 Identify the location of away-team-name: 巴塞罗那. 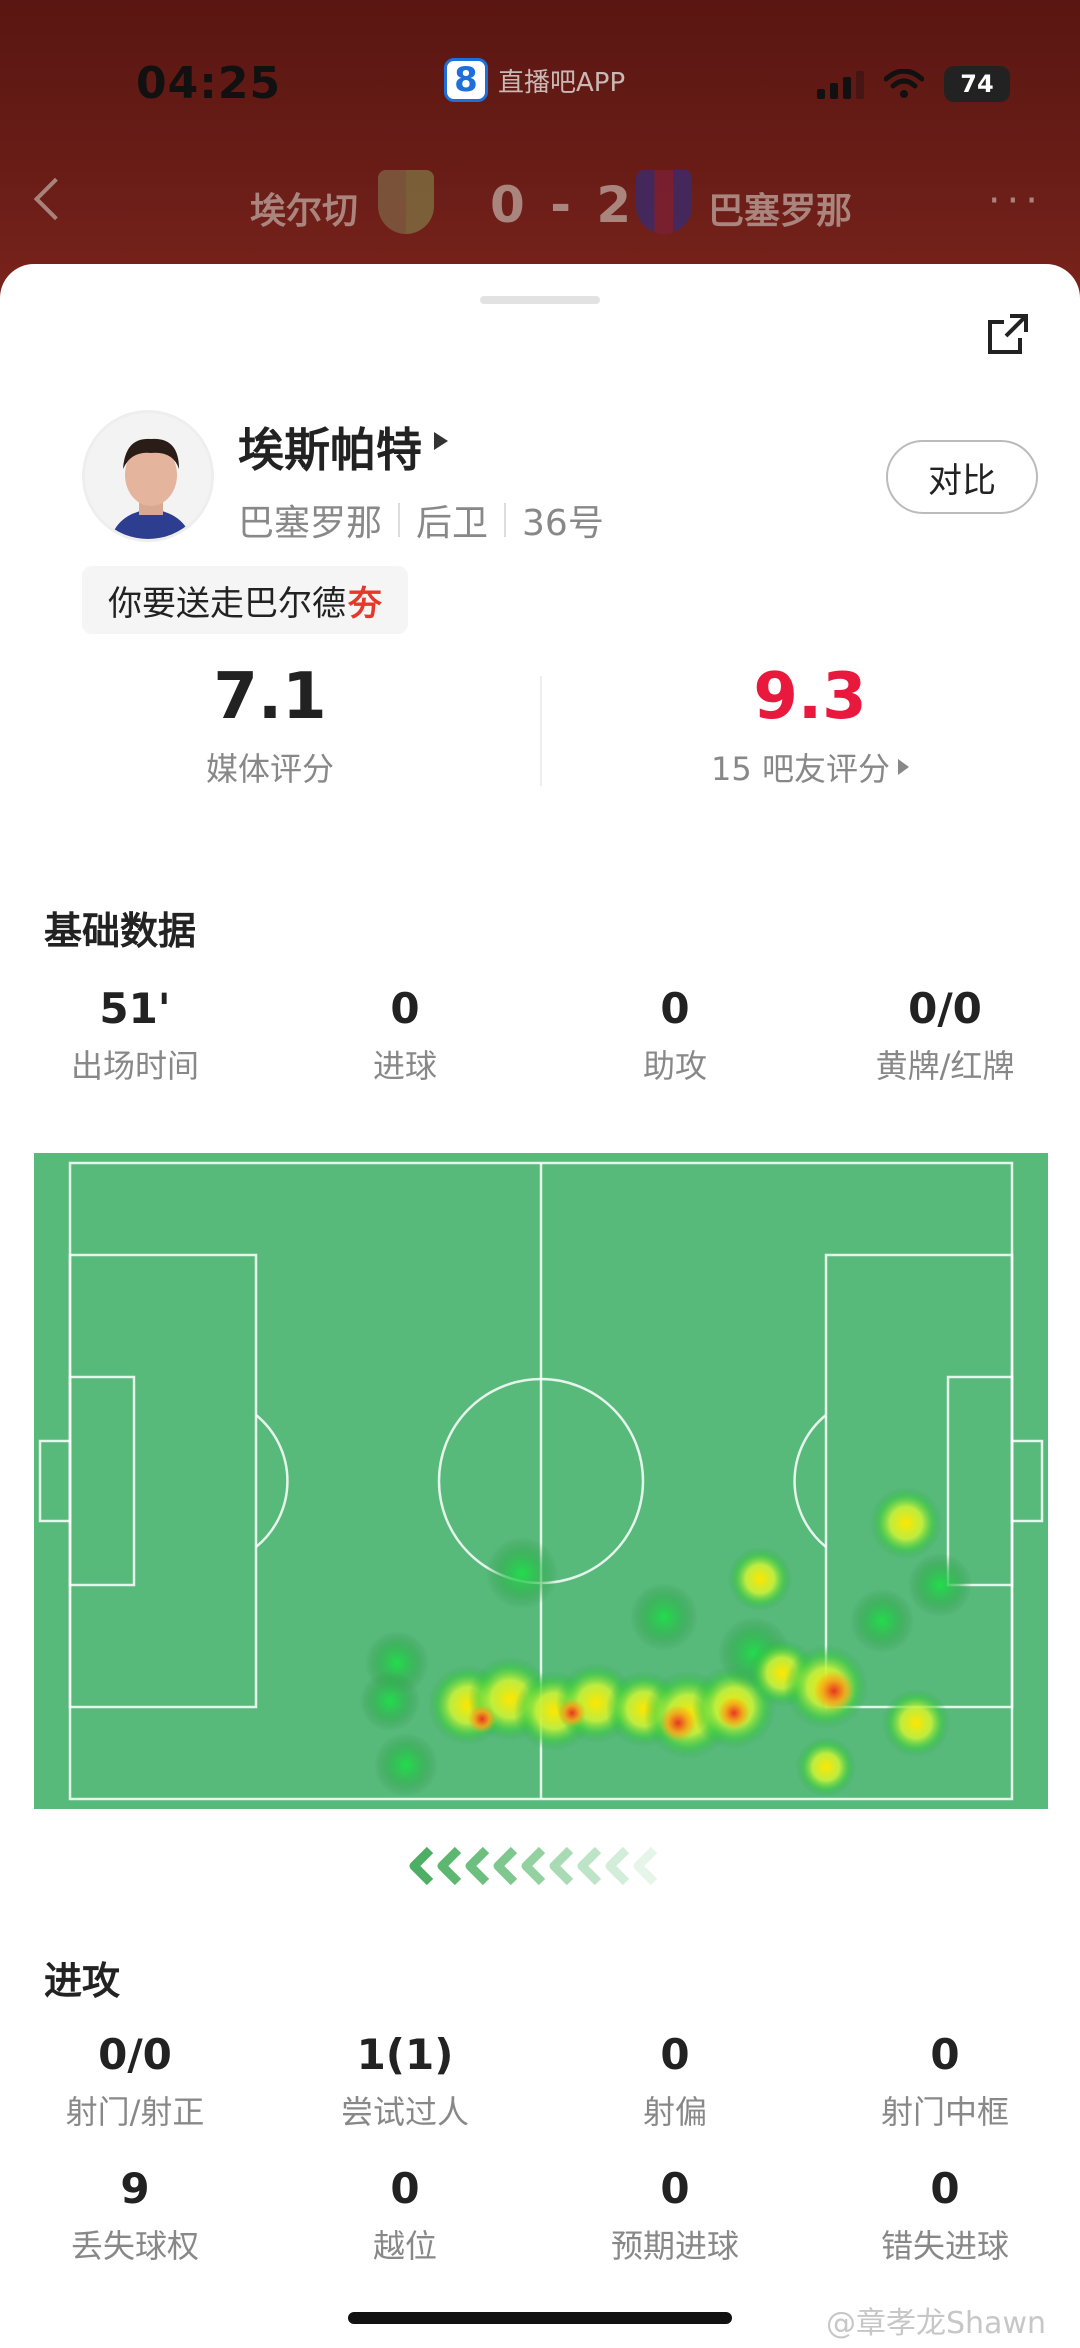
(780, 211).